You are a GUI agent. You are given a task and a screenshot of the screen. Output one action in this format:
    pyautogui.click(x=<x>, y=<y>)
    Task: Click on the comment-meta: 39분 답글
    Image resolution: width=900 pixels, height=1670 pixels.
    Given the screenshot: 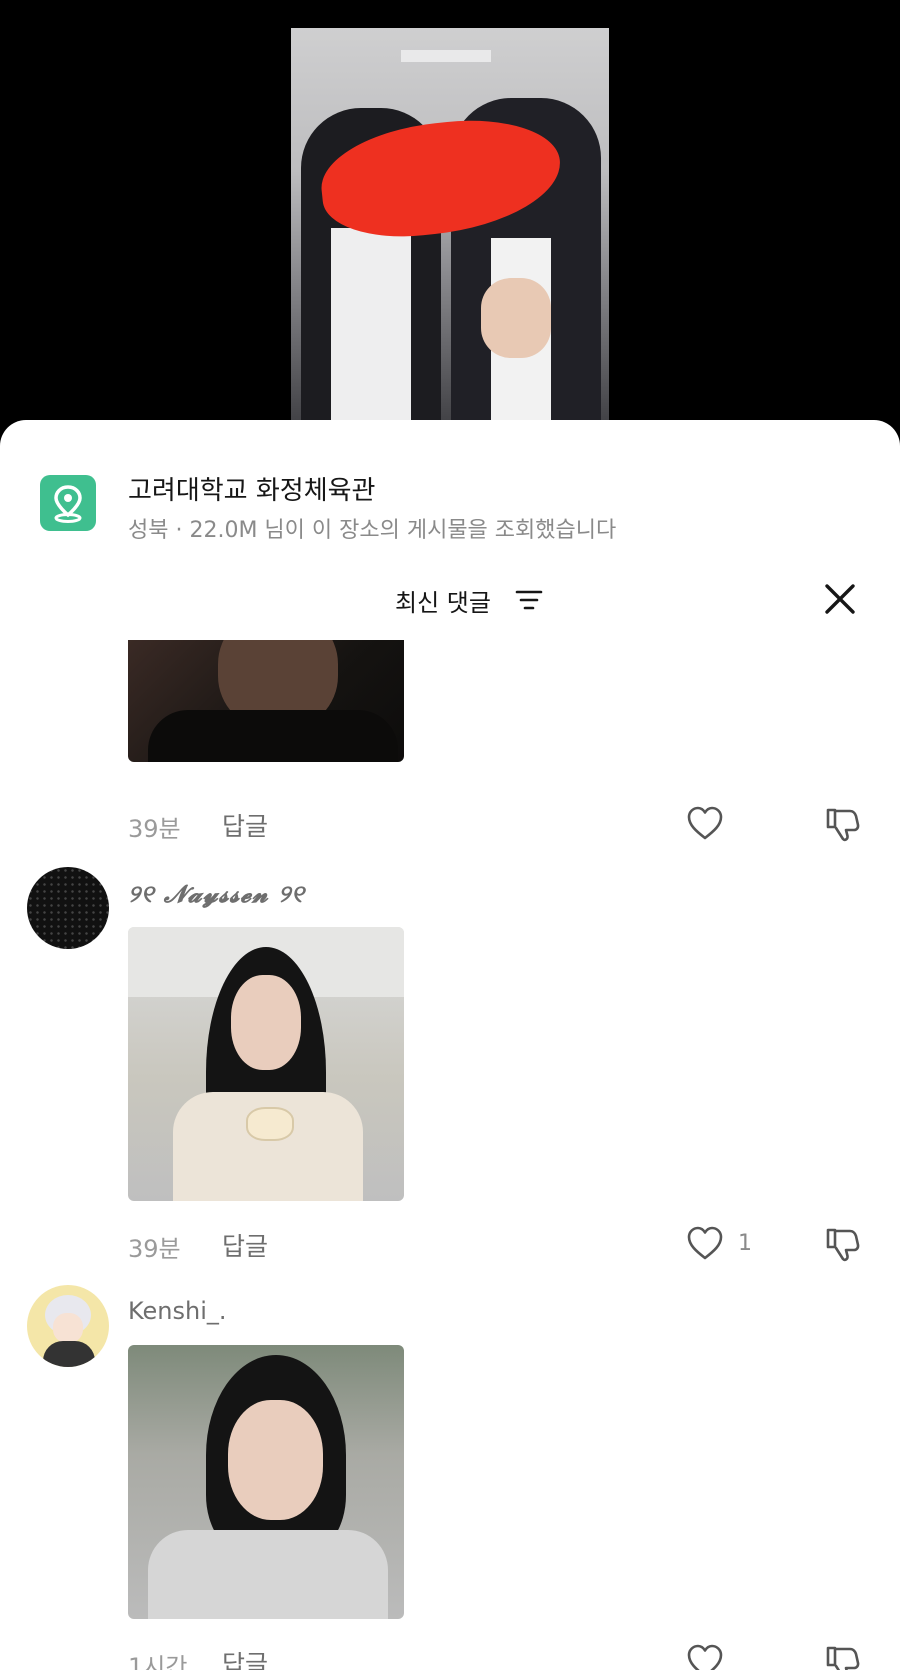 What is the action you would take?
    pyautogui.click(x=450, y=825)
    